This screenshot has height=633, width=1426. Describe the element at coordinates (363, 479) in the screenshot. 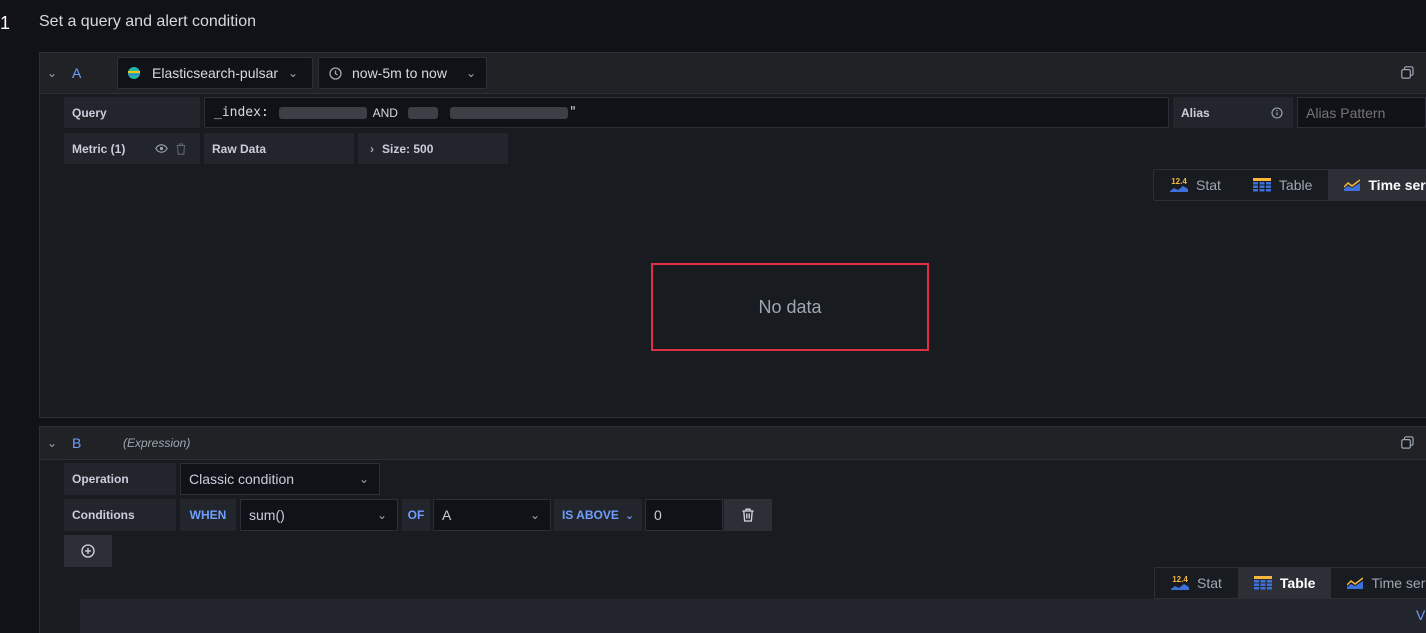

I see `operation-chevron-down-icon: ⌄` at that location.